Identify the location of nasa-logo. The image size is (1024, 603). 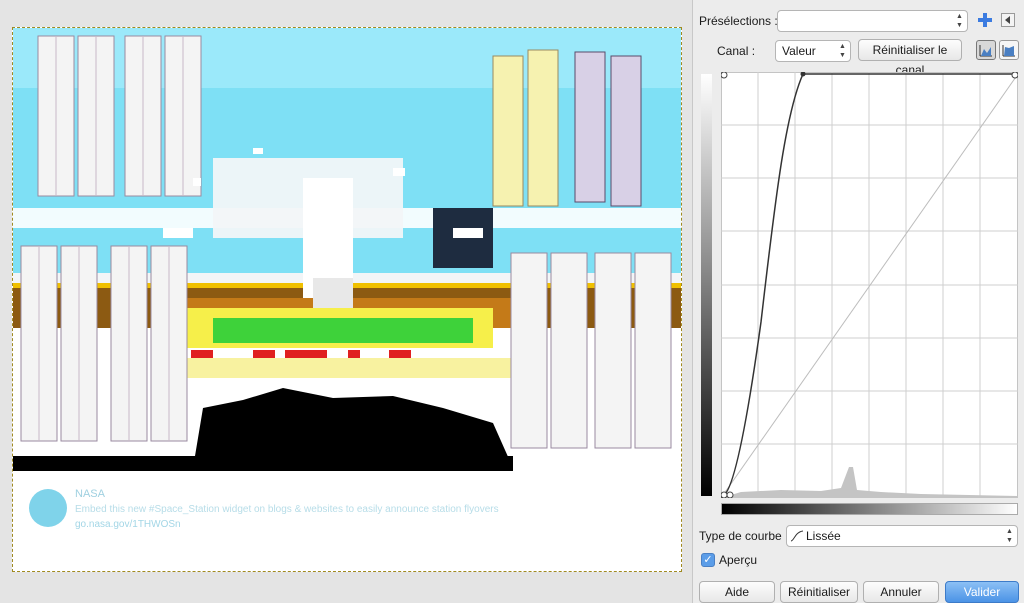
(48, 508).